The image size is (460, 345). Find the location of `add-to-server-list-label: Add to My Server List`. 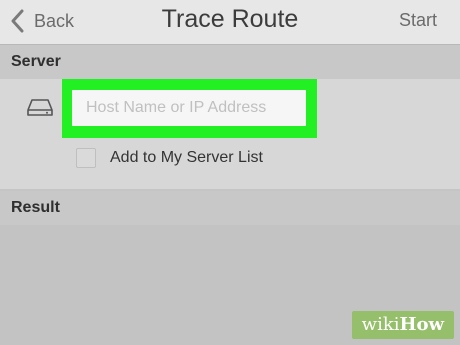

add-to-server-list-label: Add to My Server List is located at coordinates (186, 157).